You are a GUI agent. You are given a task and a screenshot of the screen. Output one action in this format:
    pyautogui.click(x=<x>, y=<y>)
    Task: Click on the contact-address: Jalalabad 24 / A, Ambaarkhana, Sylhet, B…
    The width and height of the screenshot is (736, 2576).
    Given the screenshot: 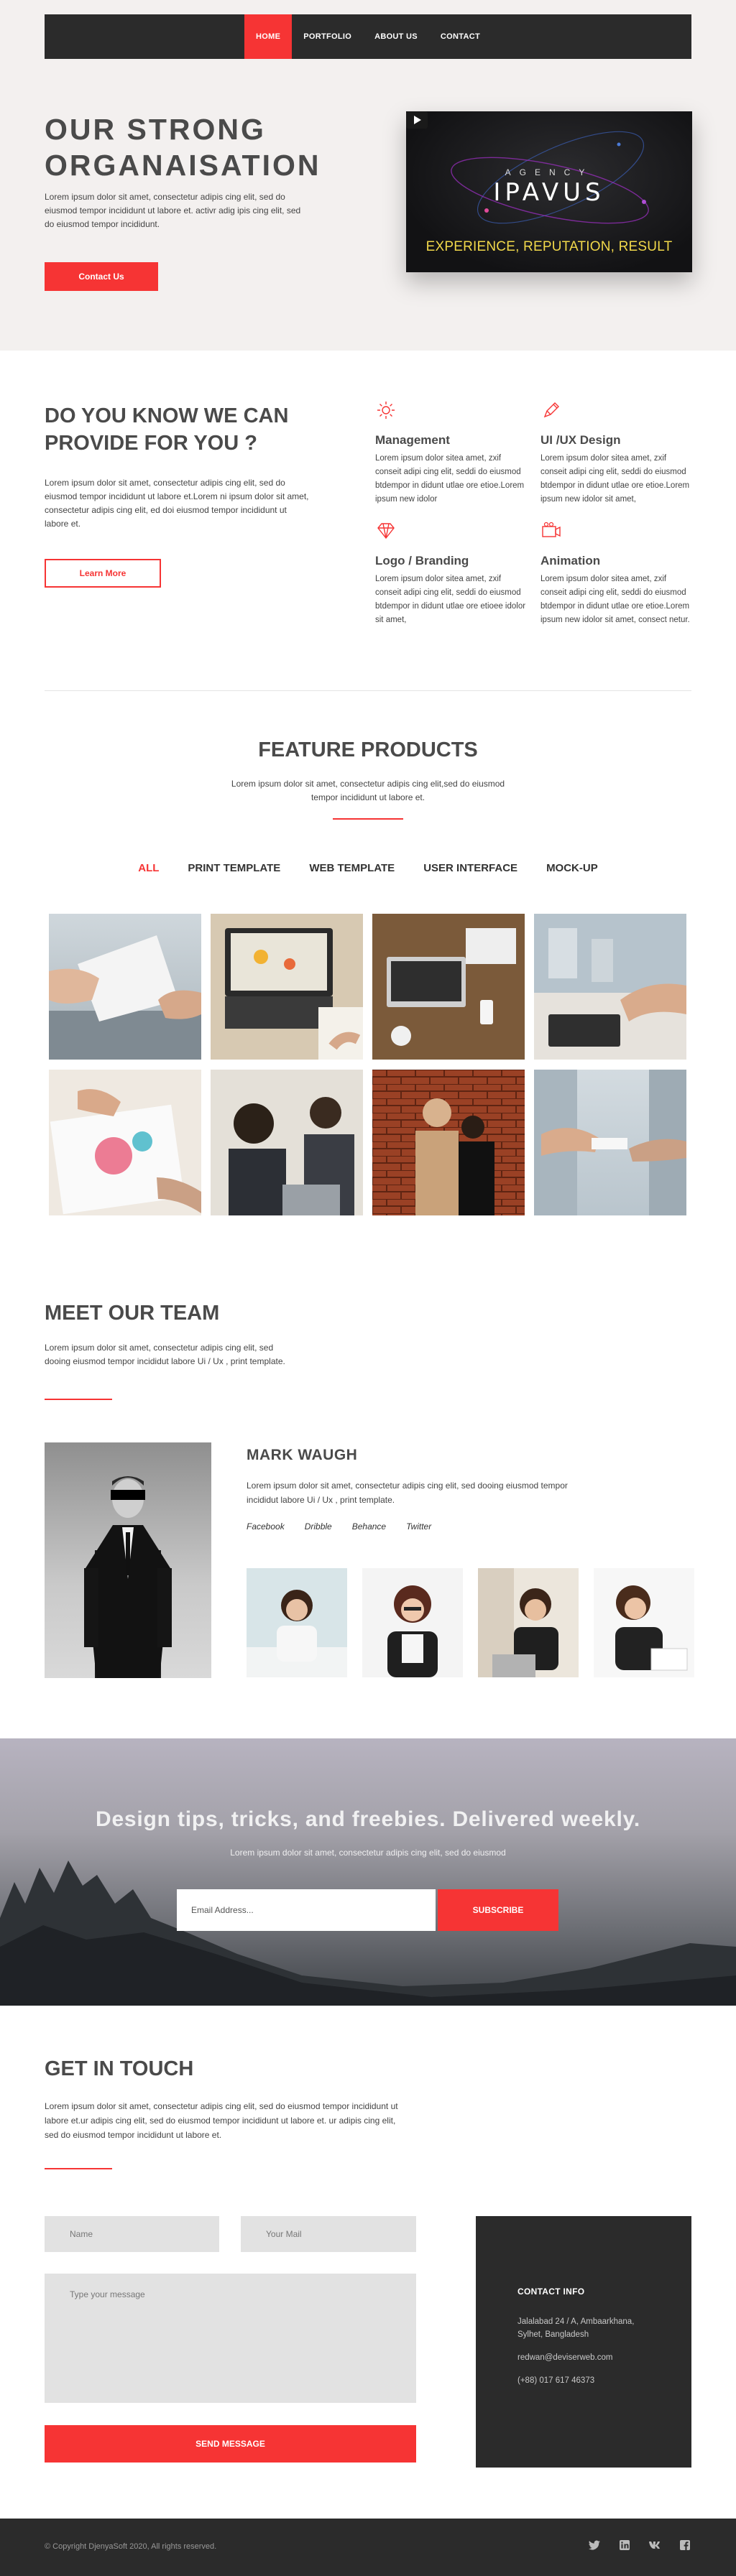 What is the action you would take?
    pyautogui.click(x=576, y=2328)
    